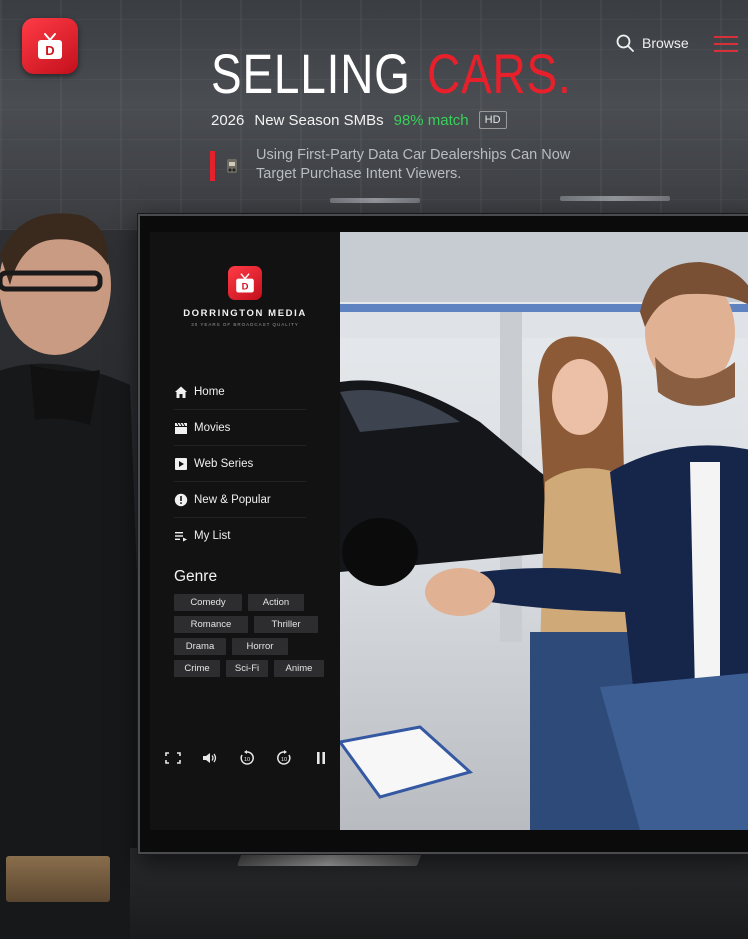 The image size is (748, 939). Describe the element at coordinates (260, 646) in the screenshot. I see `genre-chip-horror: Horror` at that location.